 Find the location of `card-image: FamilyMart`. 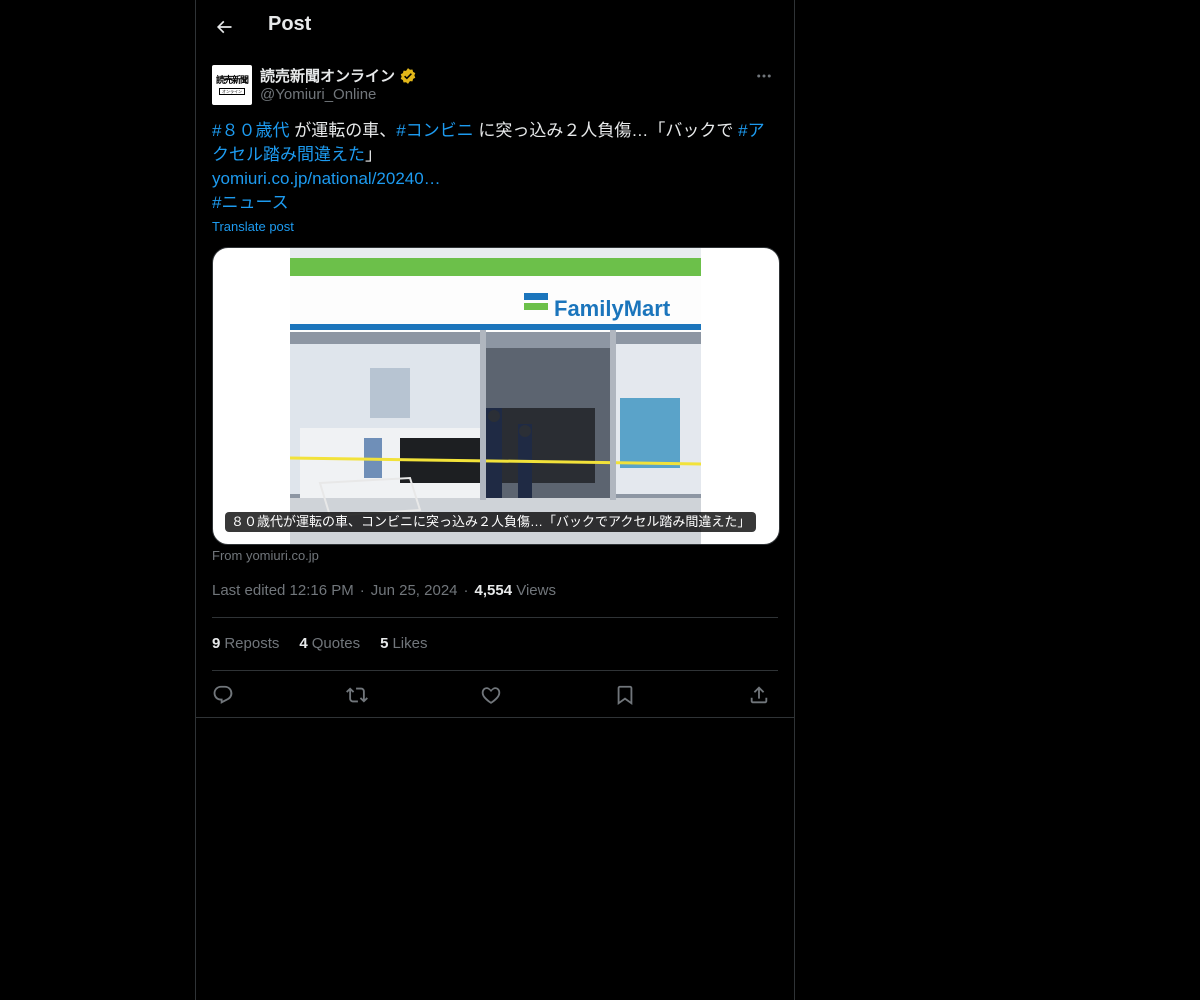

card-image: FamilyMart is located at coordinates (495, 396).